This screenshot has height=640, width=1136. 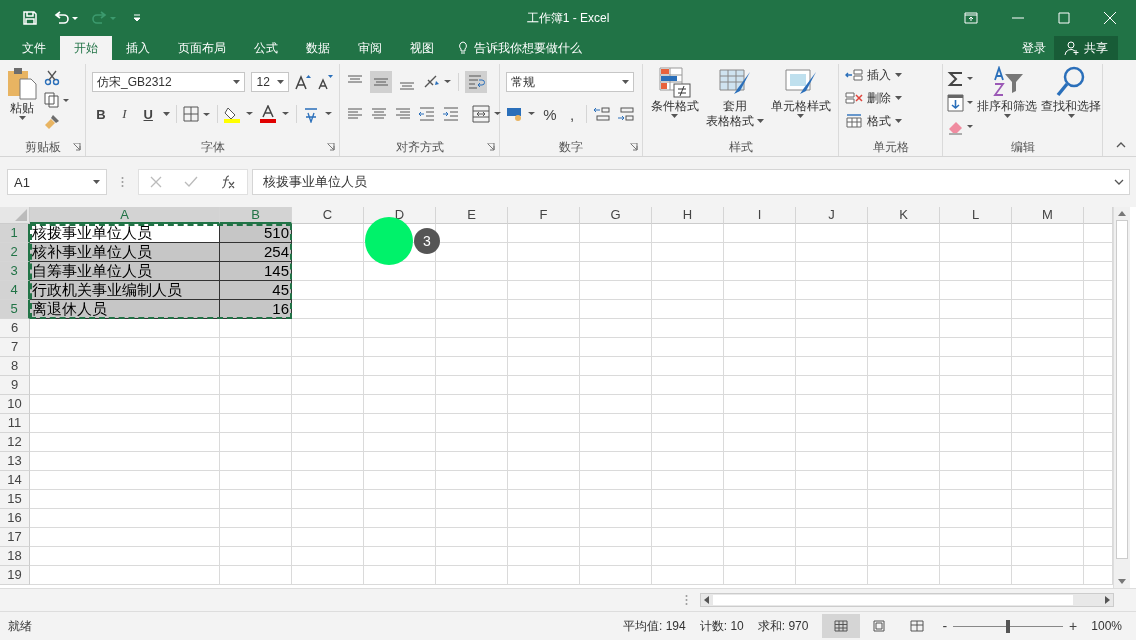 What do you see at coordinates (706, 600) in the screenshot?
I see `scroll-left-icon` at bounding box center [706, 600].